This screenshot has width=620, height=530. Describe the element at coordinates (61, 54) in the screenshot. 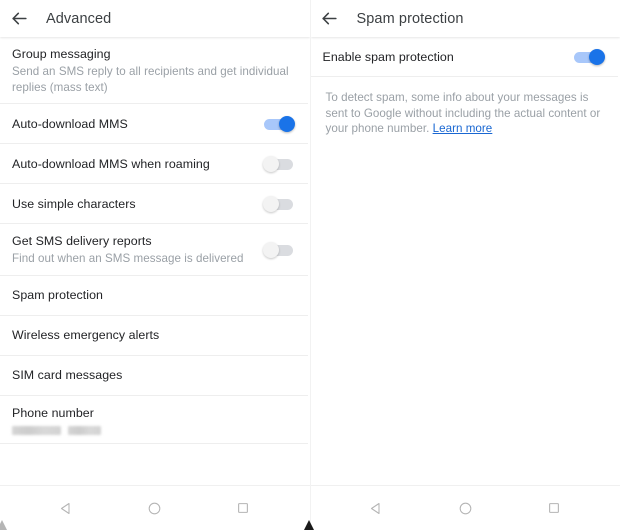

I see `setting-title-group-messaging: Group messaging` at that location.